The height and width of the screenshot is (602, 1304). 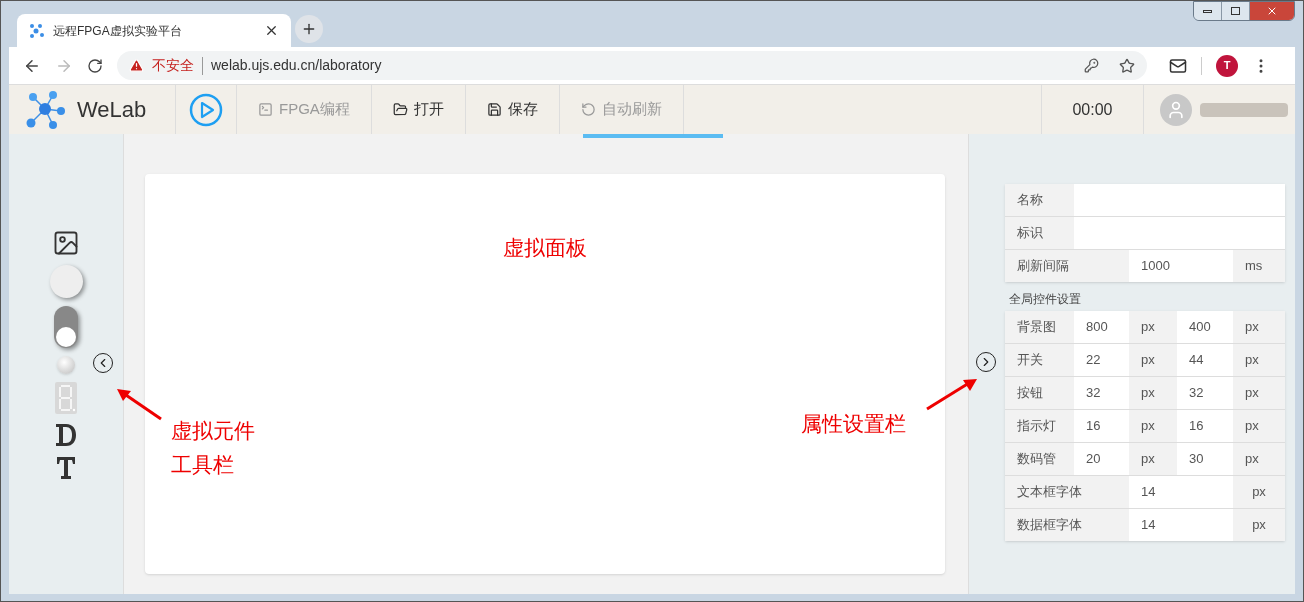 What do you see at coordinates (1244, 11) in the screenshot?
I see `window-controls` at bounding box center [1244, 11].